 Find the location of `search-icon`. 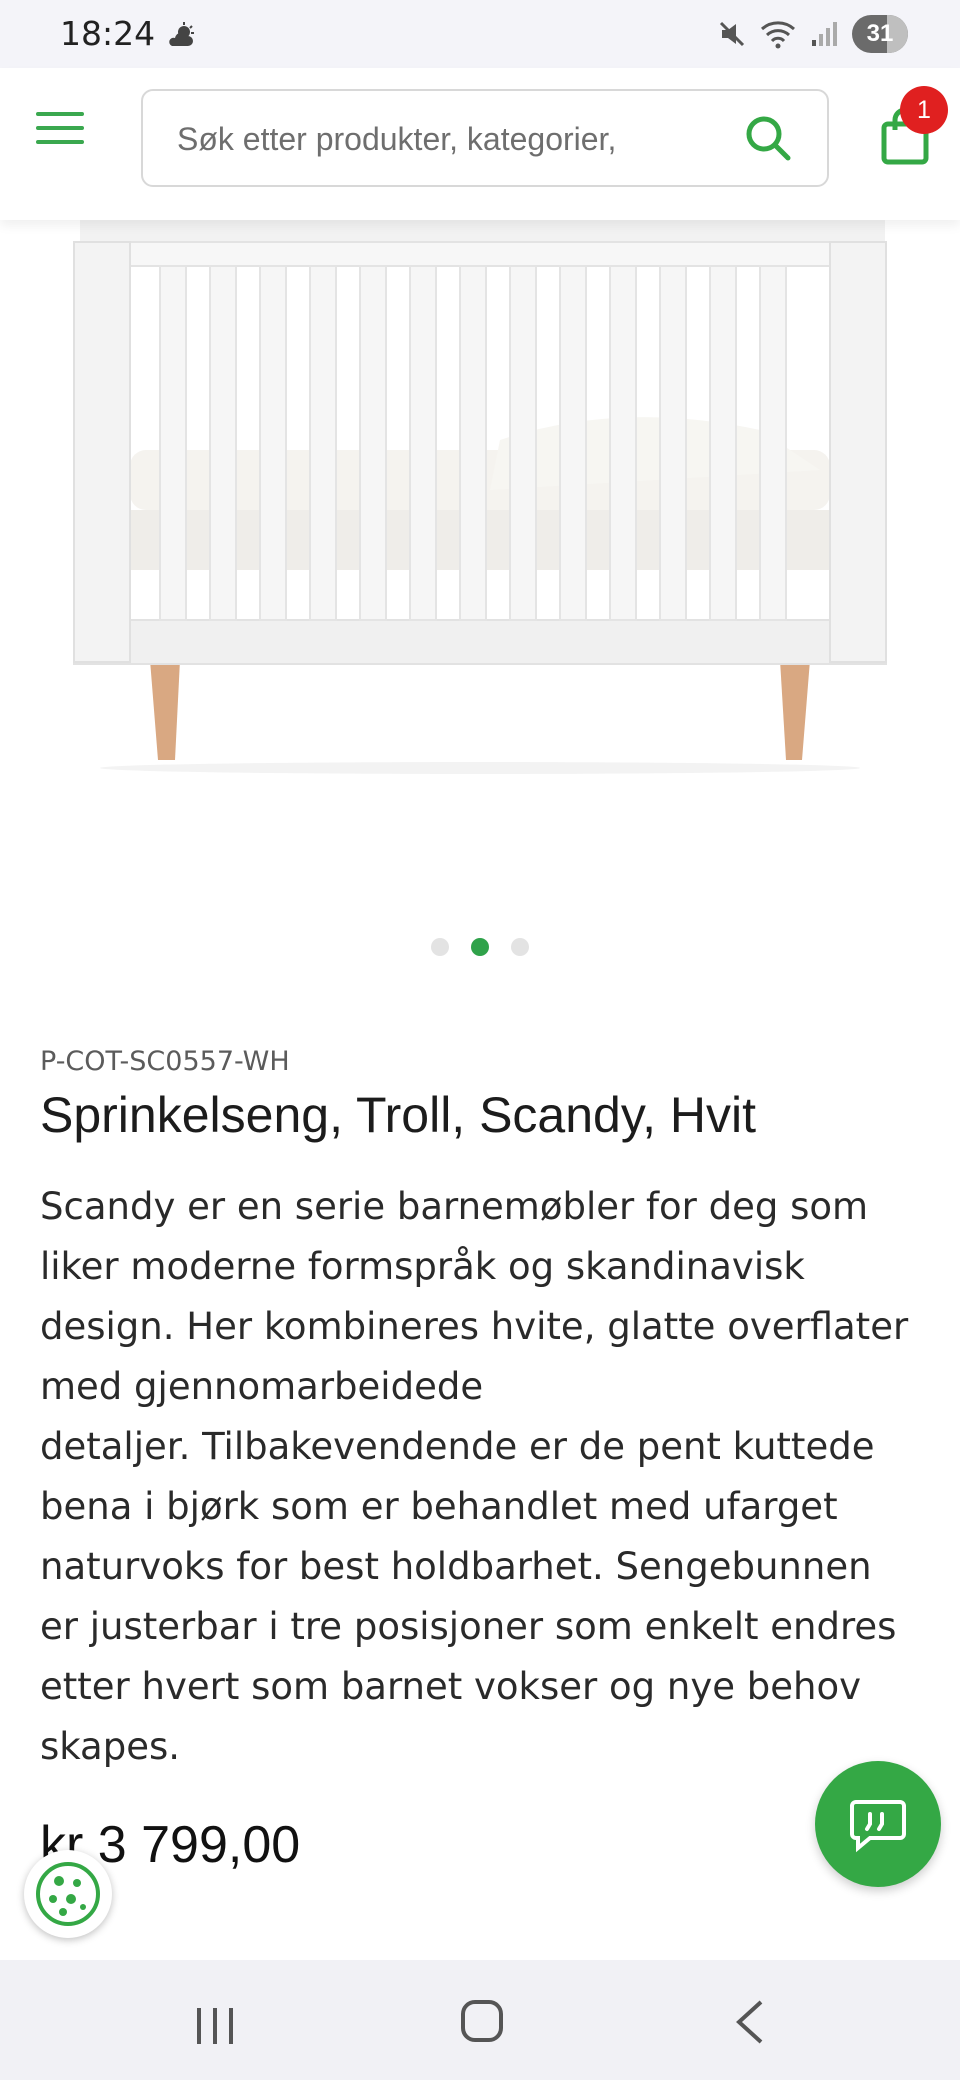

search-icon is located at coordinates (768, 138).